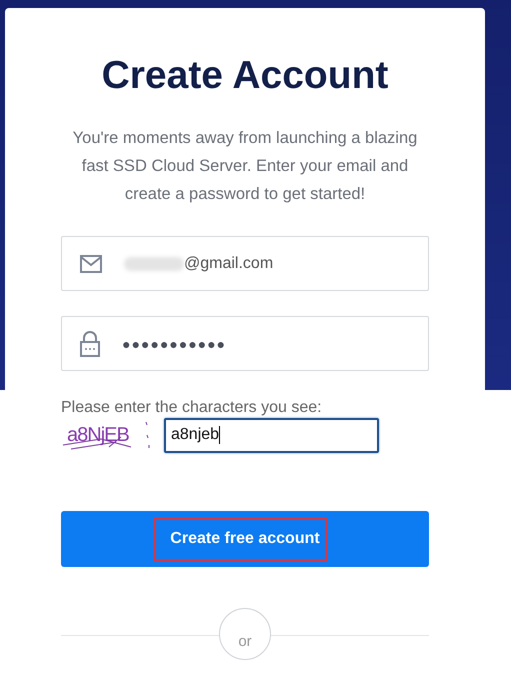  I want to click on intro-text: You're moments away from launching a blazing fast SSD Cloud Server. Enter your email and create a password to get started!, so click(245, 166).